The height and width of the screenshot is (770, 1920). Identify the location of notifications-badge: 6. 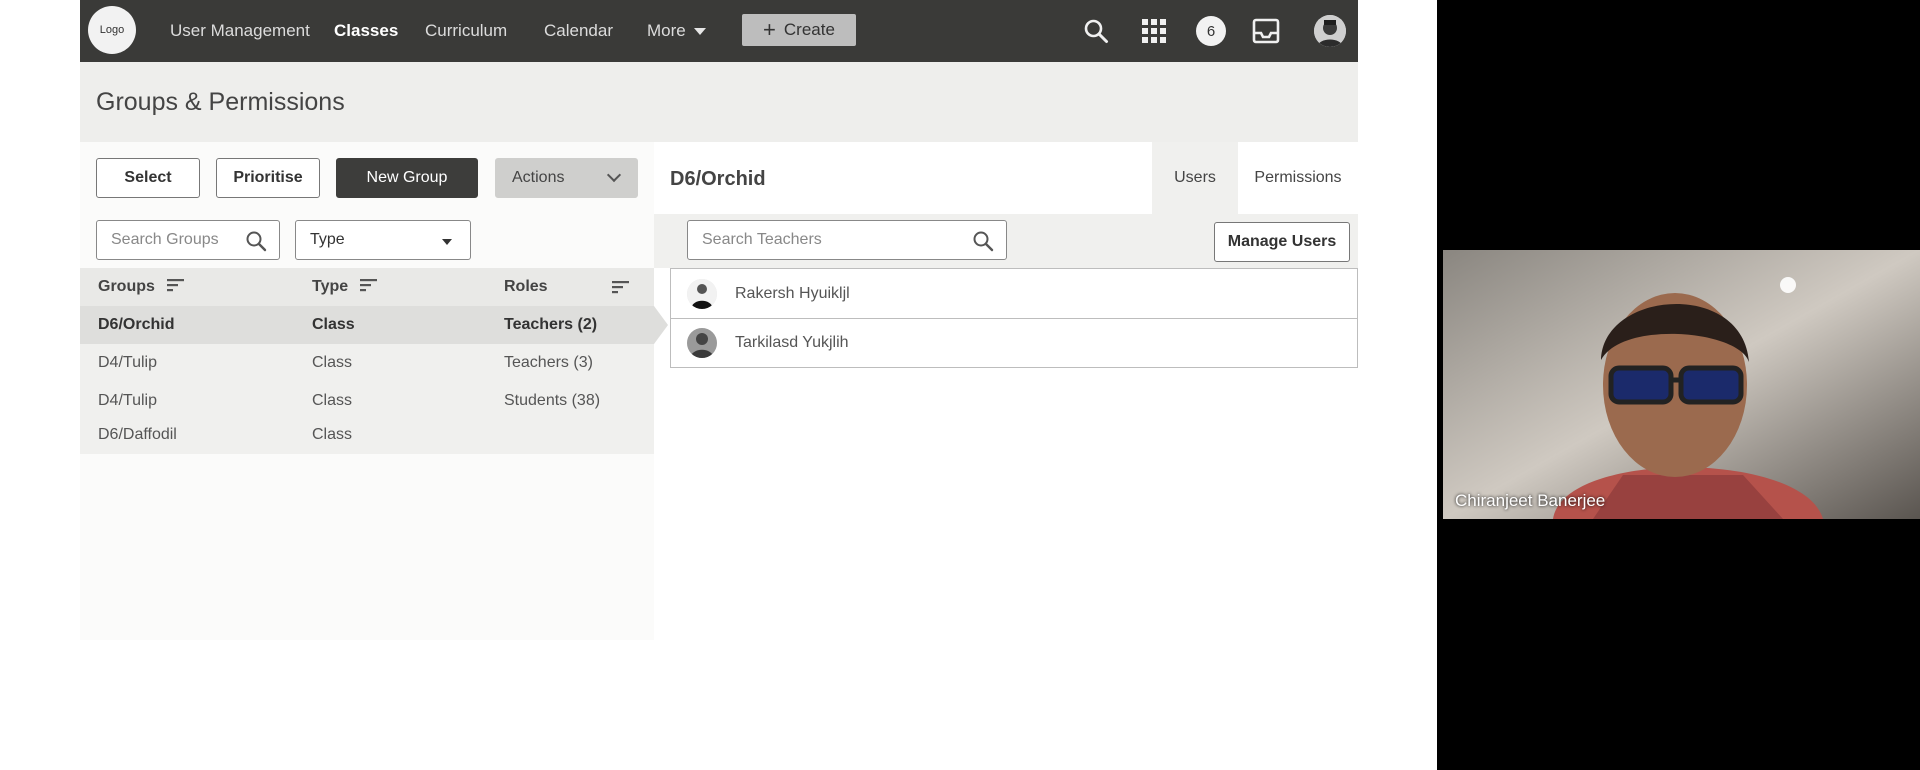
(1211, 31).